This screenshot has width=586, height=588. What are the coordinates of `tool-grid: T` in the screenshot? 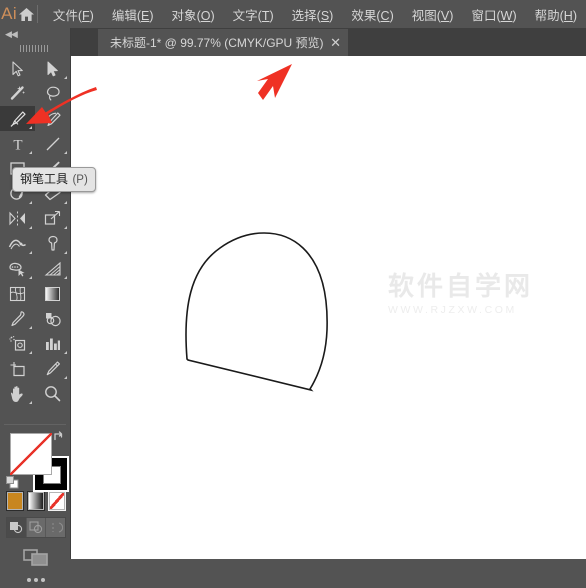 It's located at (35, 231).